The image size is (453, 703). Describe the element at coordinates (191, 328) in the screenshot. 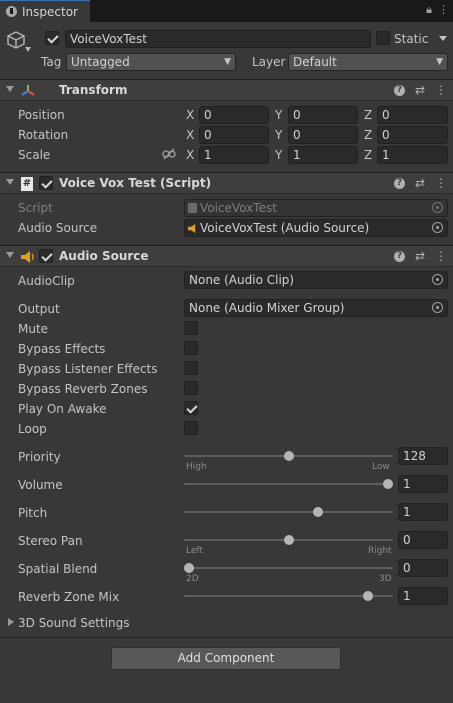

I see `mute-toggle` at that location.